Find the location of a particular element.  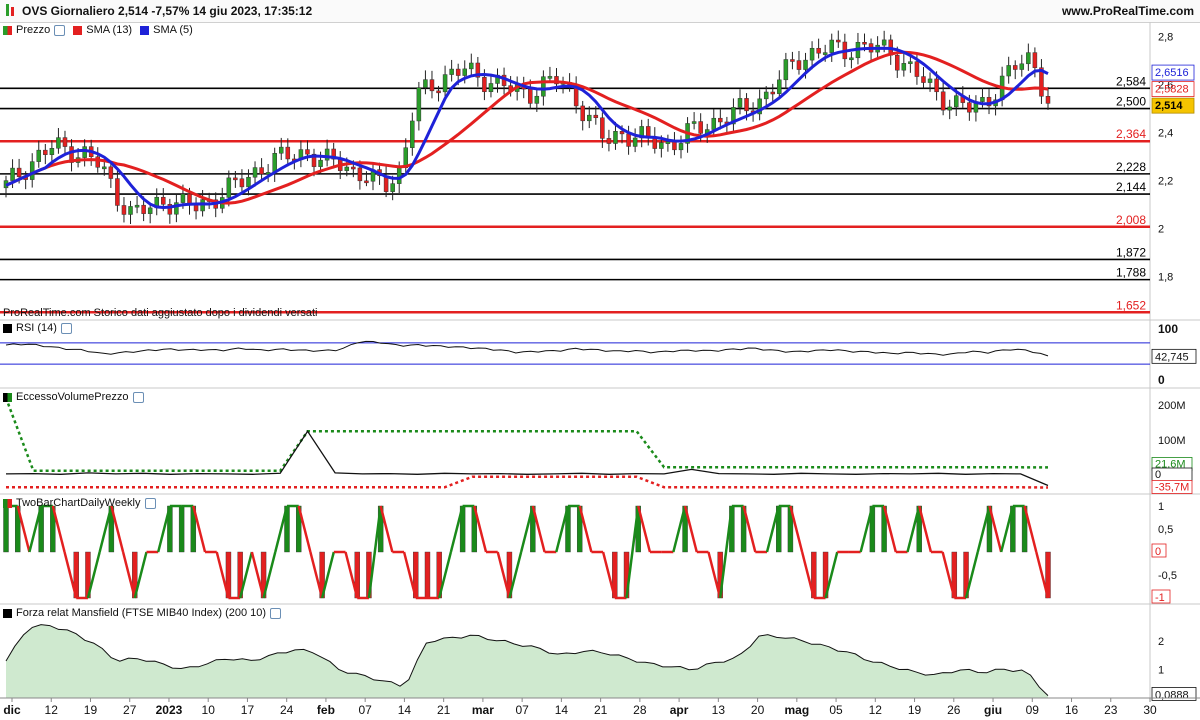

level-label: 2,144 is located at coordinates (1131, 187).